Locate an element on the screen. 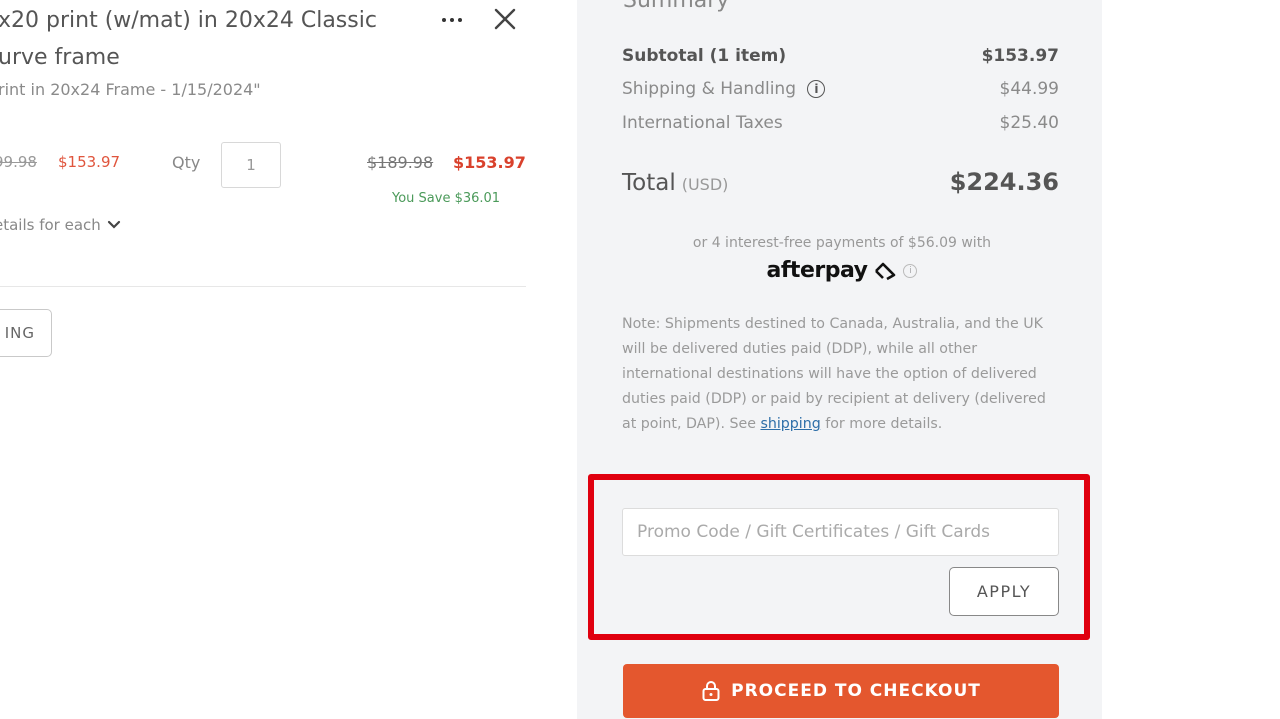 This screenshot has width=1280, height=719. more-options-icon is located at coordinates (452, 20).